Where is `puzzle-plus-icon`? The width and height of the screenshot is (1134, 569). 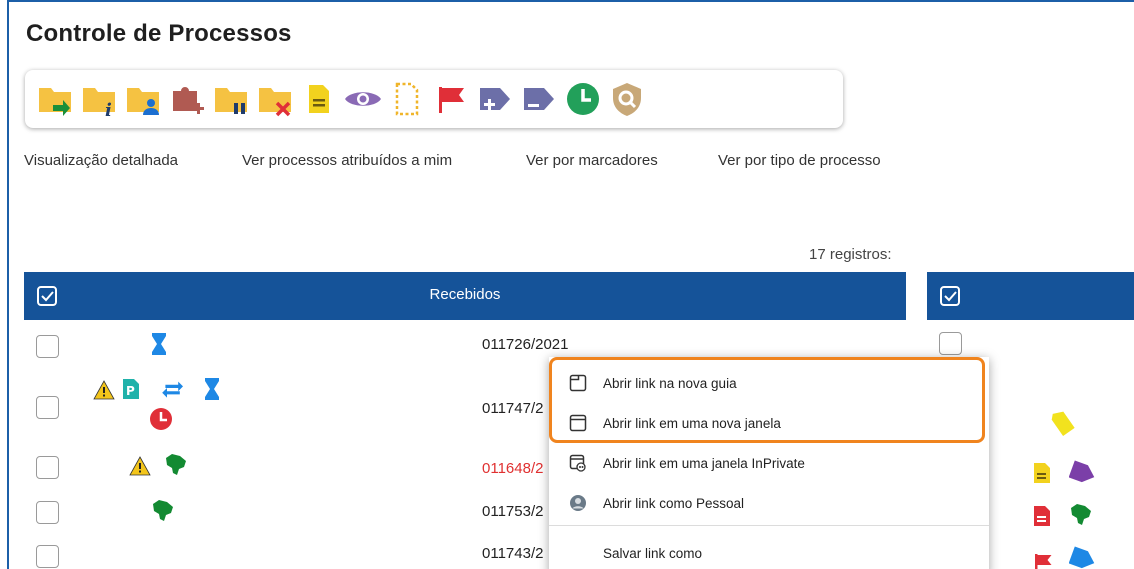
puzzle-plus-icon is located at coordinates (188, 100).